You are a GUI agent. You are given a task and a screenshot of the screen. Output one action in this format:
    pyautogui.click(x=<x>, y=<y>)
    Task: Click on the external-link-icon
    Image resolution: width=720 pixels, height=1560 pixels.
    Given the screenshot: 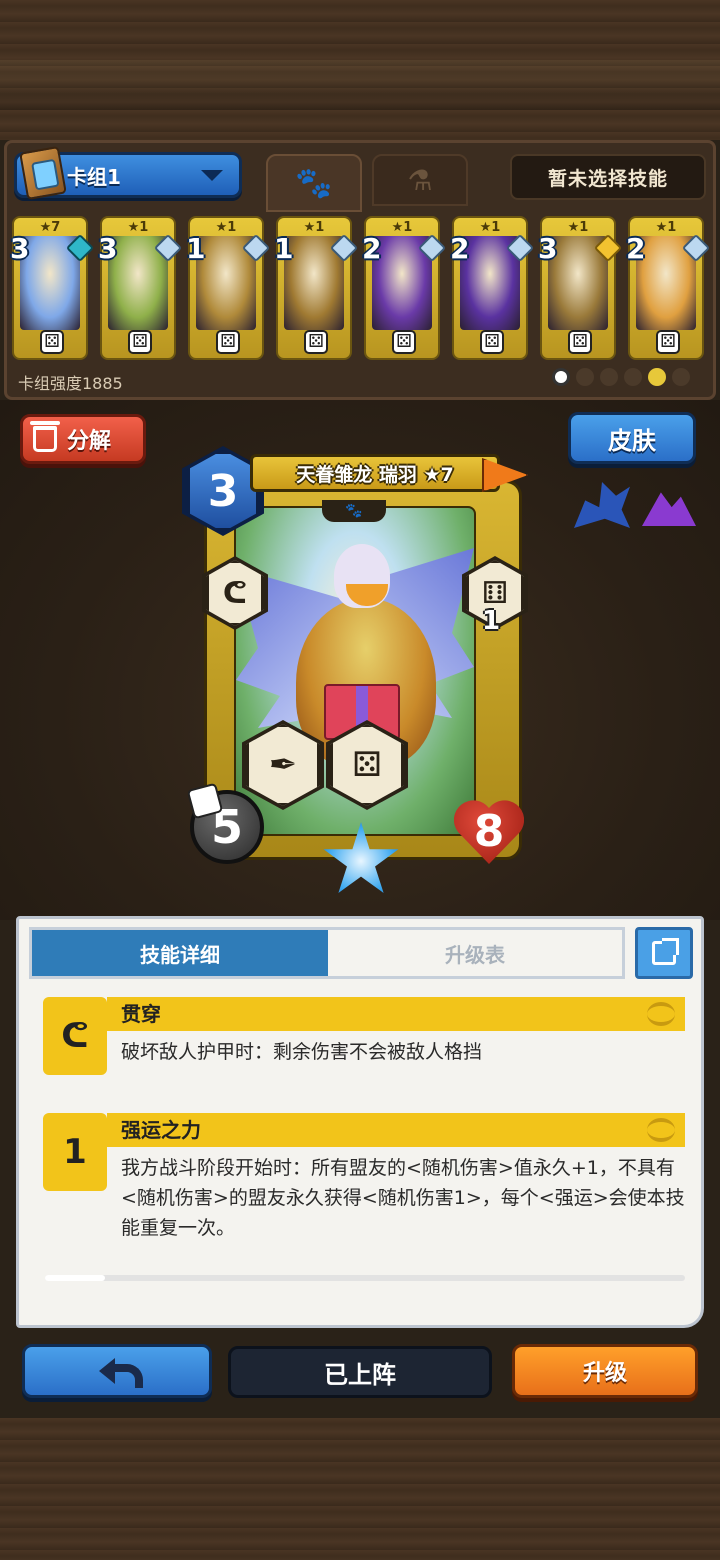 What is the action you would take?
    pyautogui.click(x=665, y=951)
    